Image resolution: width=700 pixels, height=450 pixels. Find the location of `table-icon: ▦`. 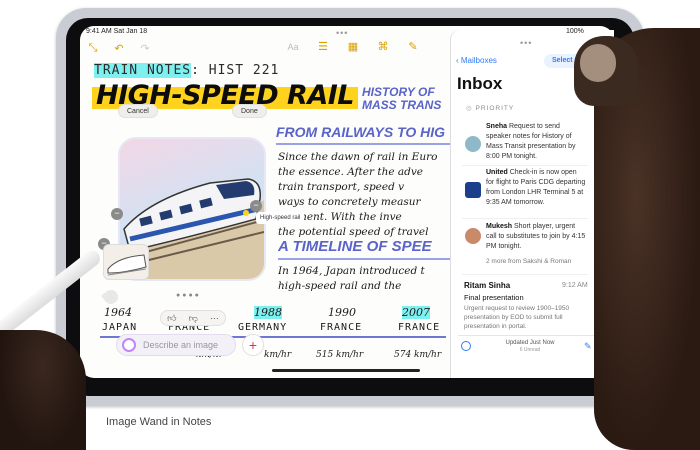

table-icon: ▦ is located at coordinates (353, 46).